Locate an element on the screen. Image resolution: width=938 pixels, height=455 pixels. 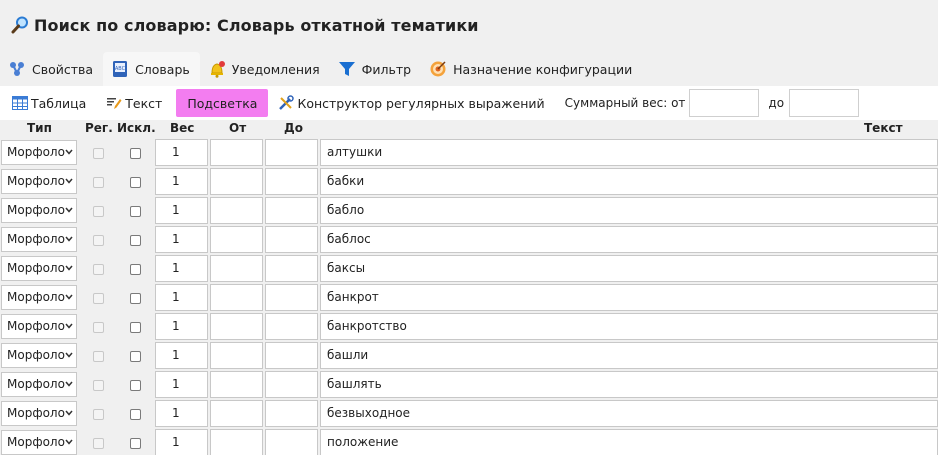
table-row: Морфоло 1 алтушки is located at coordinates (469, 152).